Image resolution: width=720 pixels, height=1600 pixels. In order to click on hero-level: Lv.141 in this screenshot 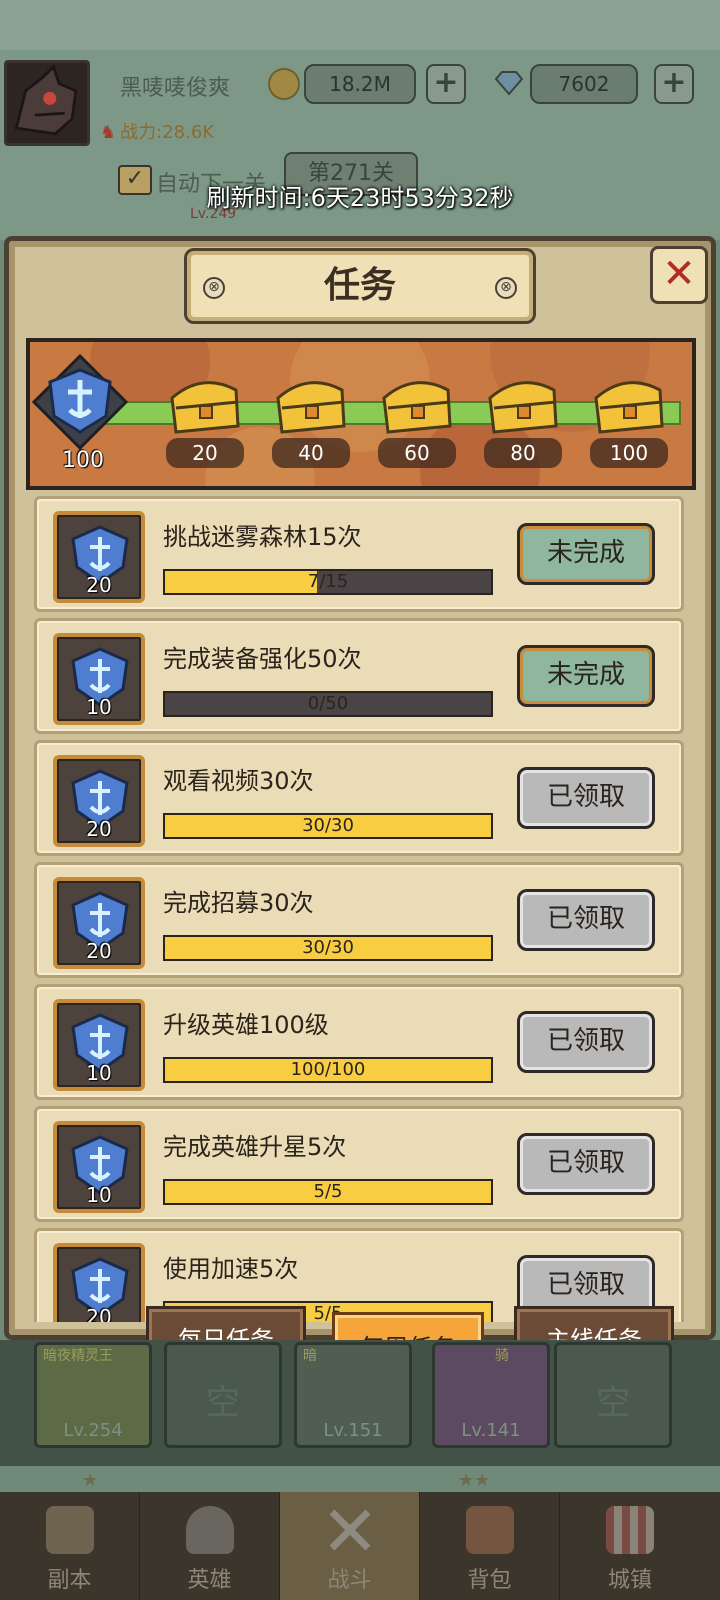, I will do `click(491, 1430)`.